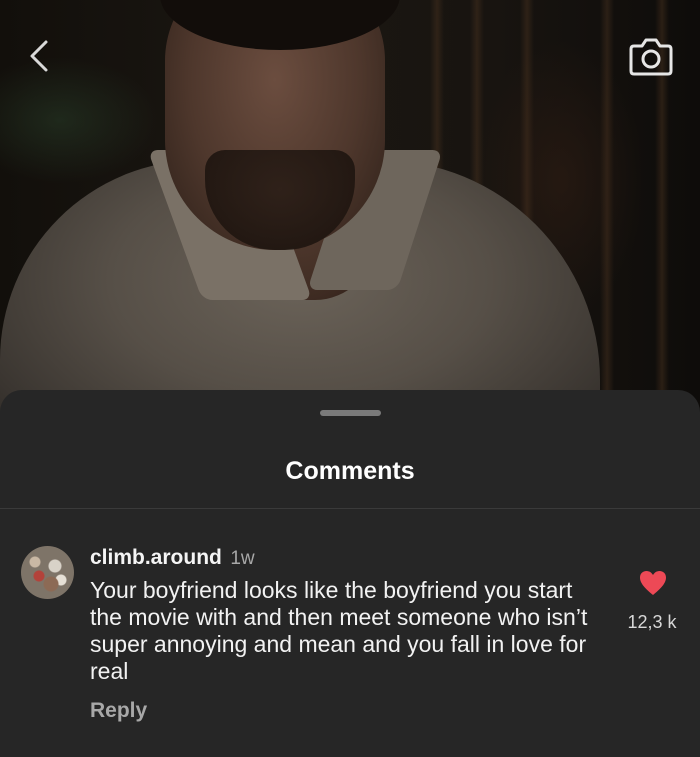 Image resolution: width=700 pixels, height=757 pixels. I want to click on camera-icon, so click(651, 57).